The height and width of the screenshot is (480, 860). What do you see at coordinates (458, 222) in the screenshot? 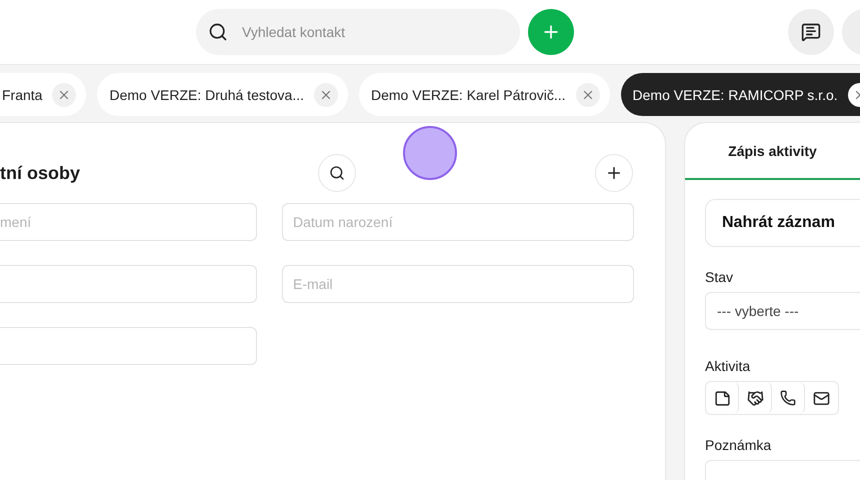
I see `input-field: Datum narození` at bounding box center [458, 222].